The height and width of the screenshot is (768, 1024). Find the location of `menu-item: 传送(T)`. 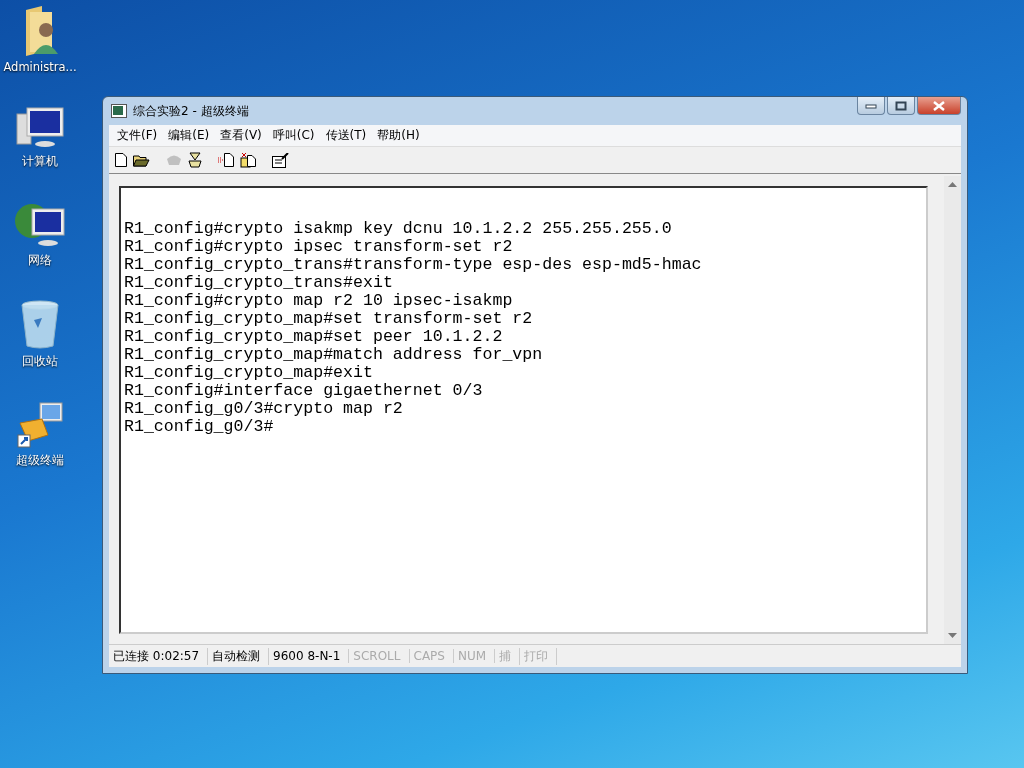

menu-item: 传送(T) is located at coordinates (347, 135).